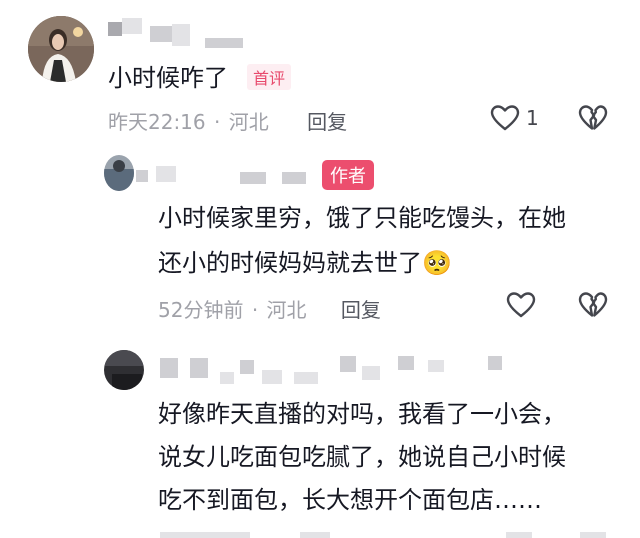 The width and height of the screenshot is (640, 538). I want to click on first-comment-badge: 首评, so click(269, 77).